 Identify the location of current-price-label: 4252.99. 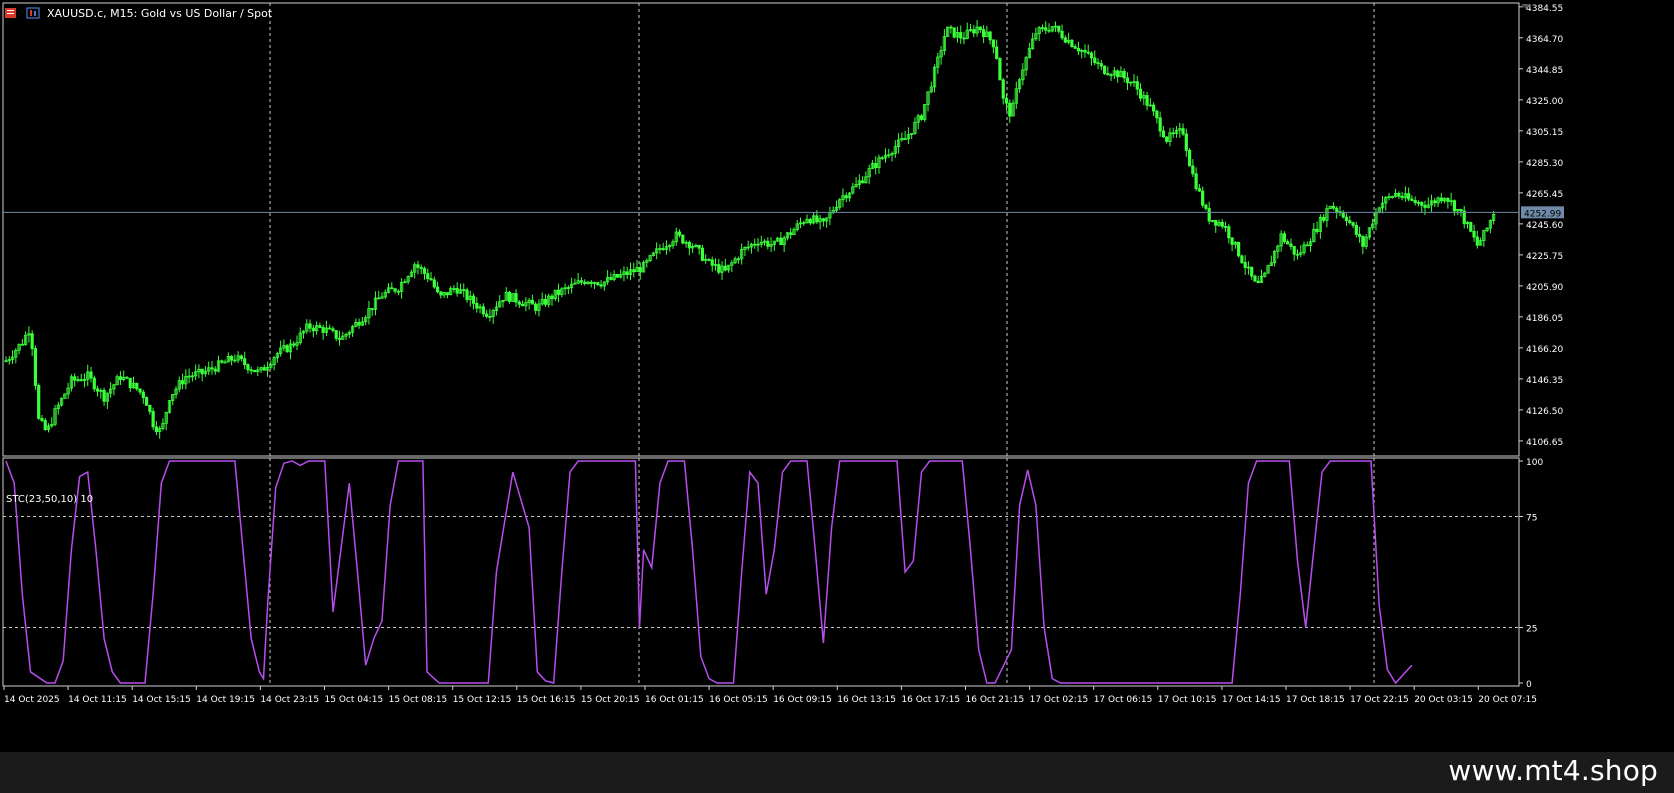
(1542, 214).